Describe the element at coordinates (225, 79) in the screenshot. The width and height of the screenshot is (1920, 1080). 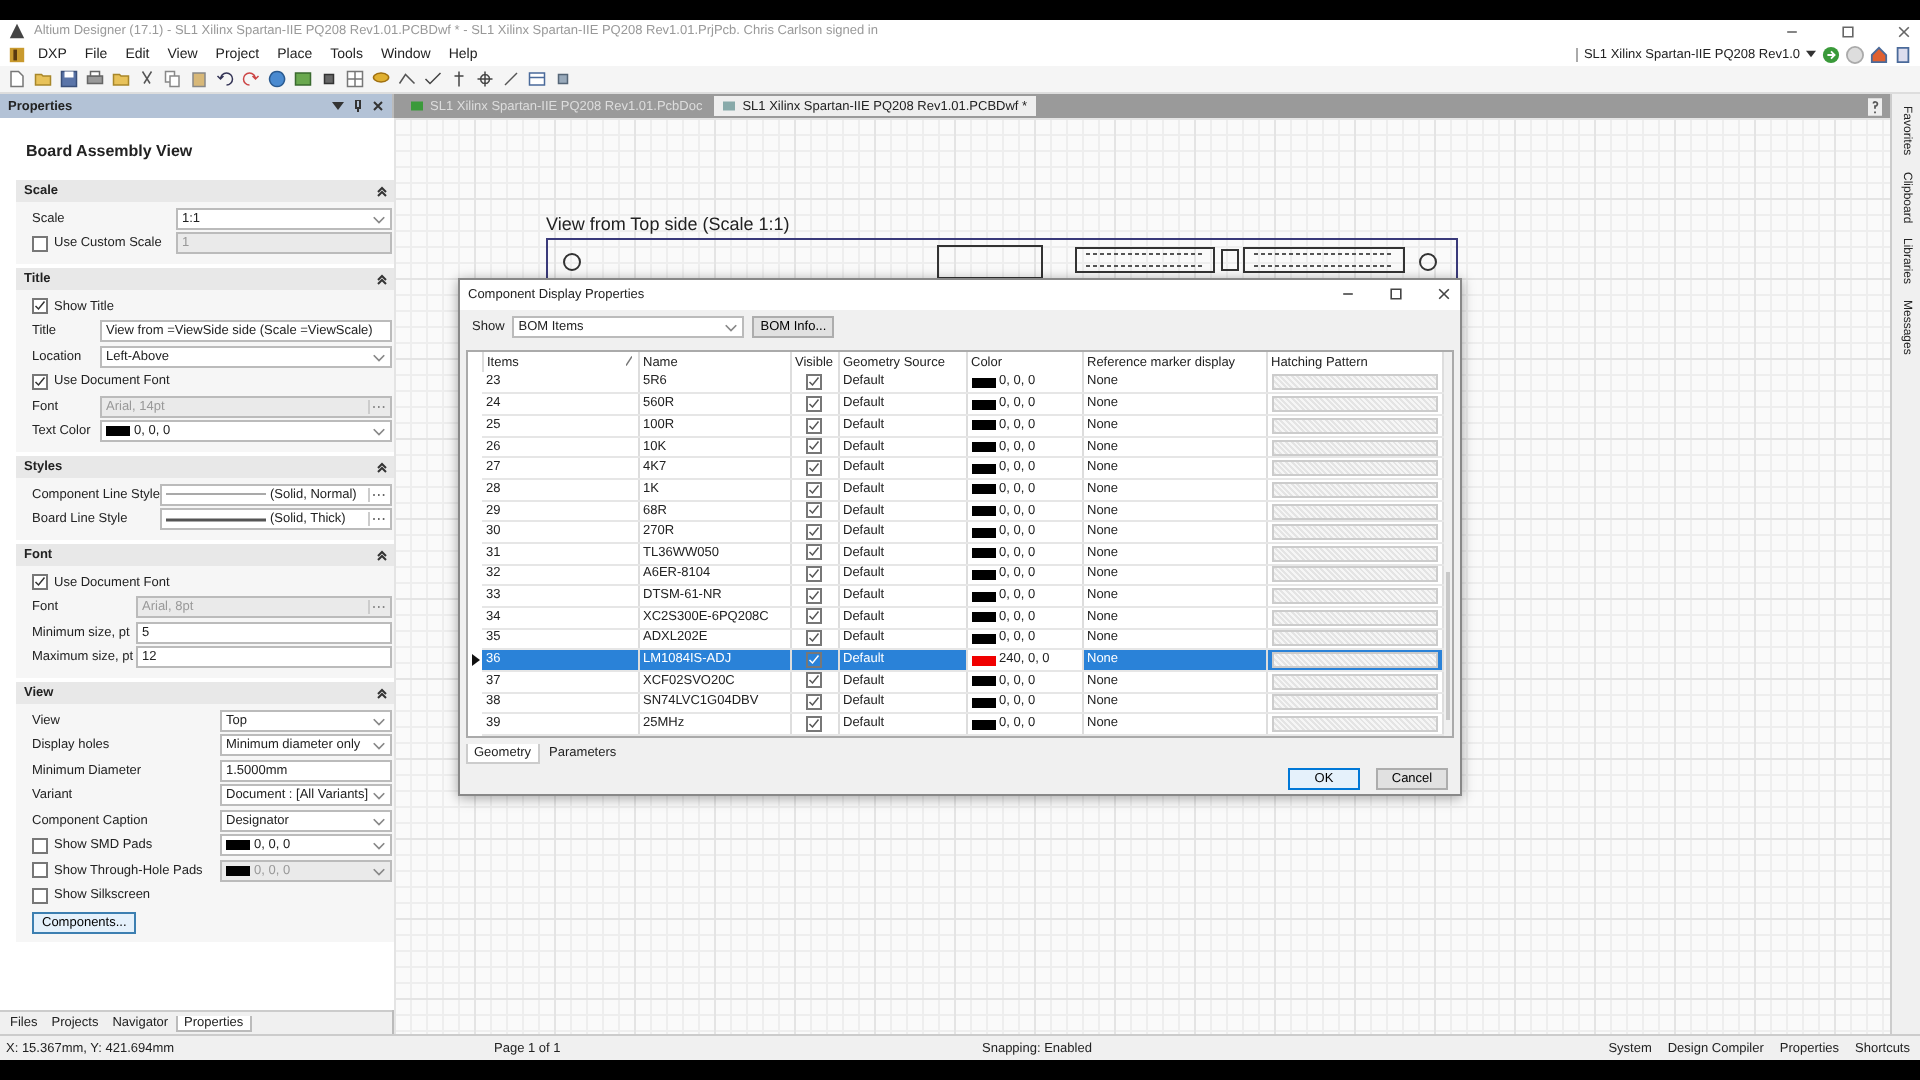
I see `undo-icon` at that location.